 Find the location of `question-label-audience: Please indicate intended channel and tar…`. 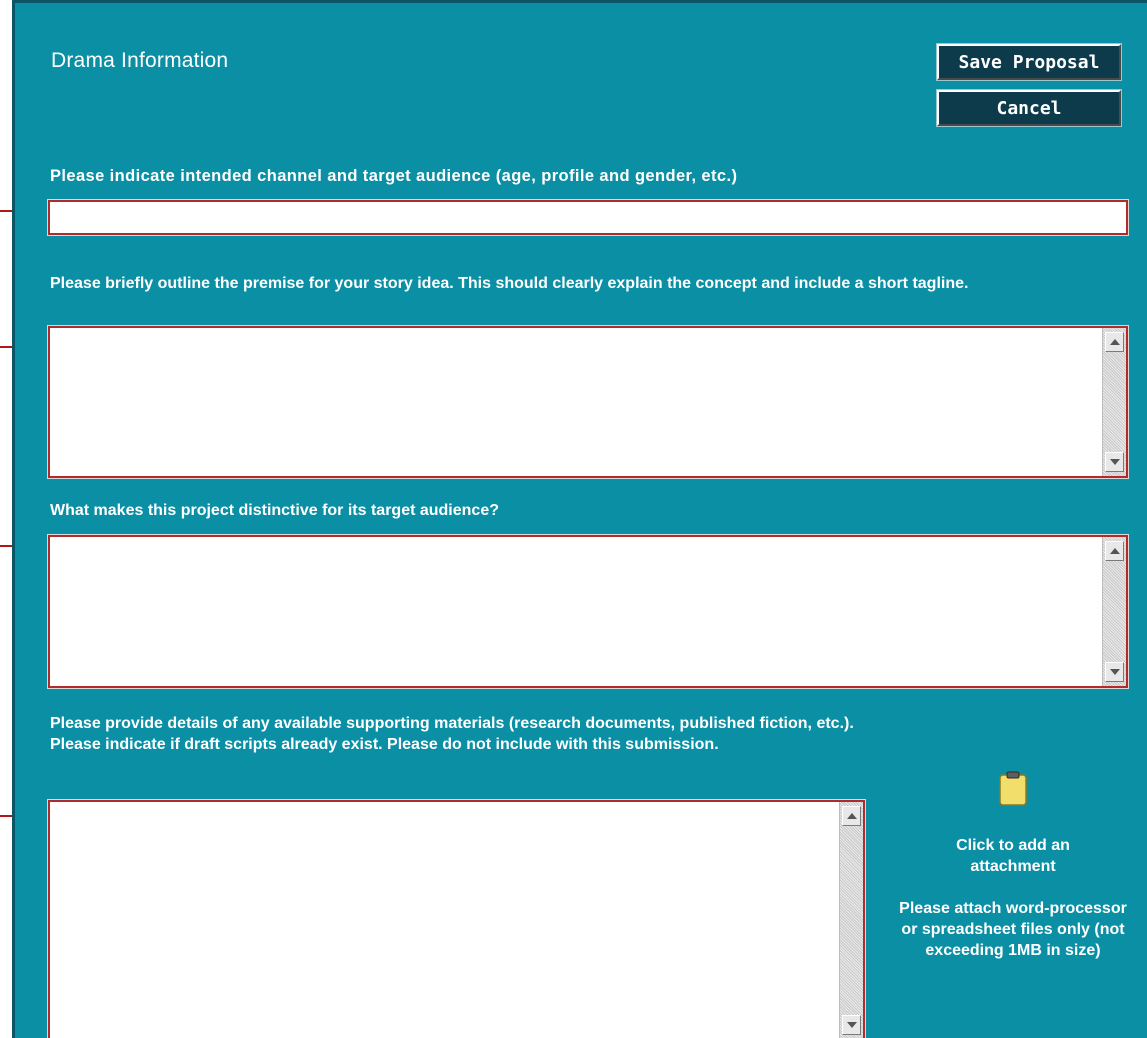

question-label-audience: Please indicate intended channel and tar… is located at coordinates (394, 176).